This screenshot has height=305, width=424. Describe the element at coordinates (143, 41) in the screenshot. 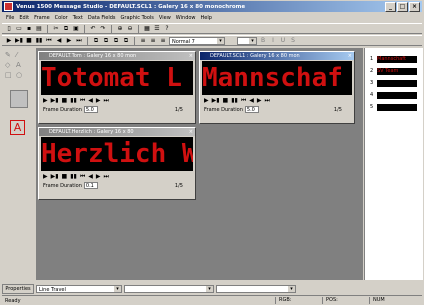

I see `align-left-icon: ≡` at that location.